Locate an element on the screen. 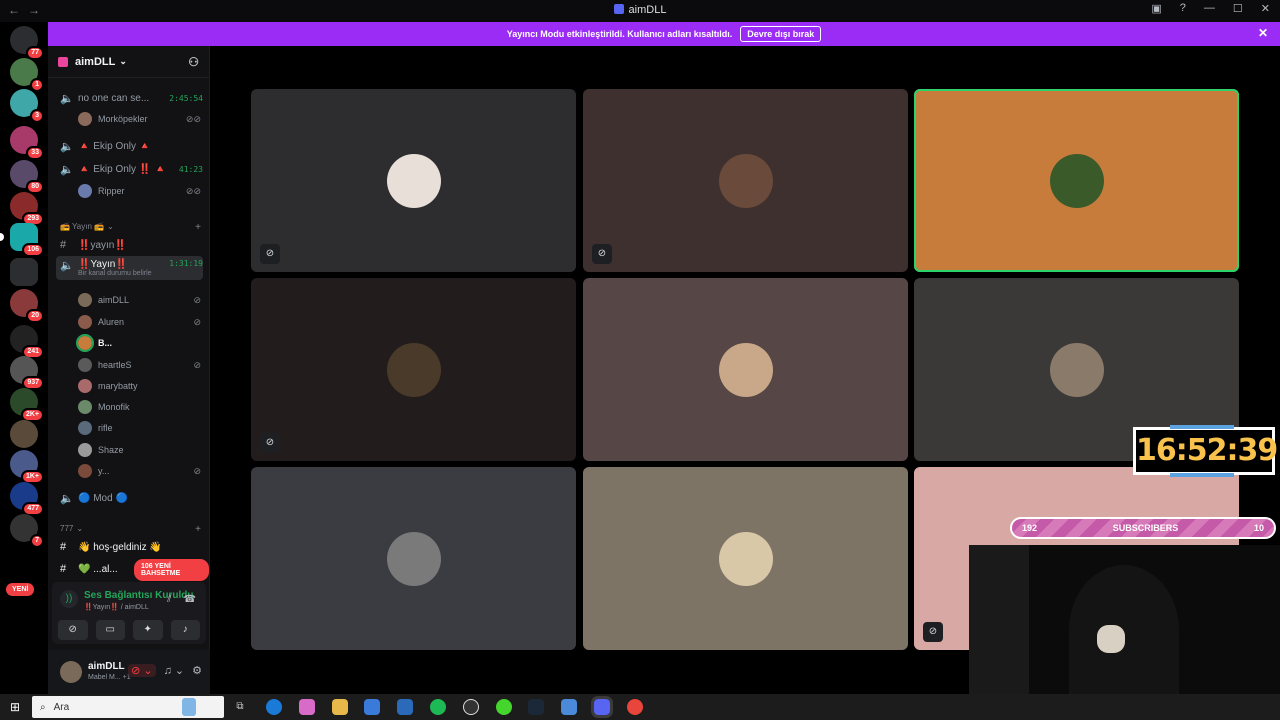  server-icon is located at coordinates (24, 434).